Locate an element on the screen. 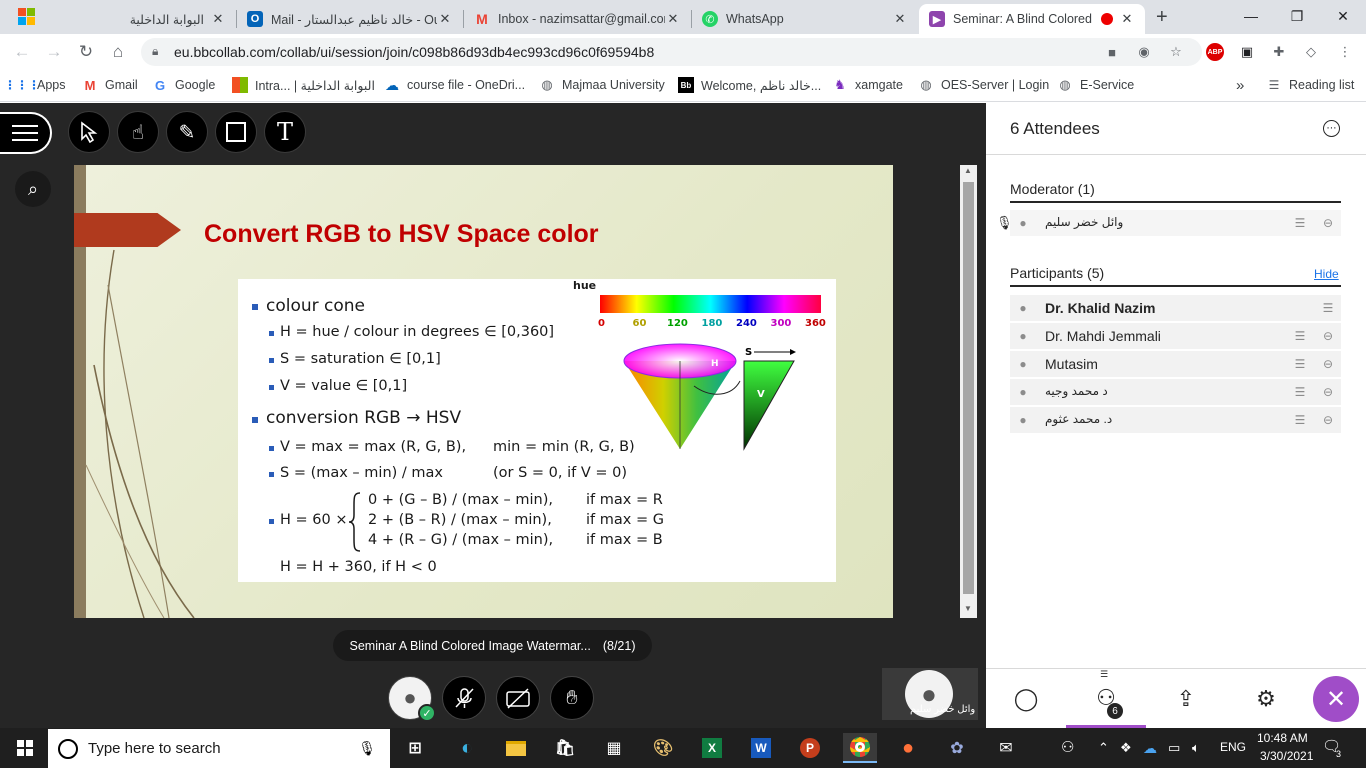 The width and height of the screenshot is (1366, 768). minimize-button: — is located at coordinates (1251, 16).